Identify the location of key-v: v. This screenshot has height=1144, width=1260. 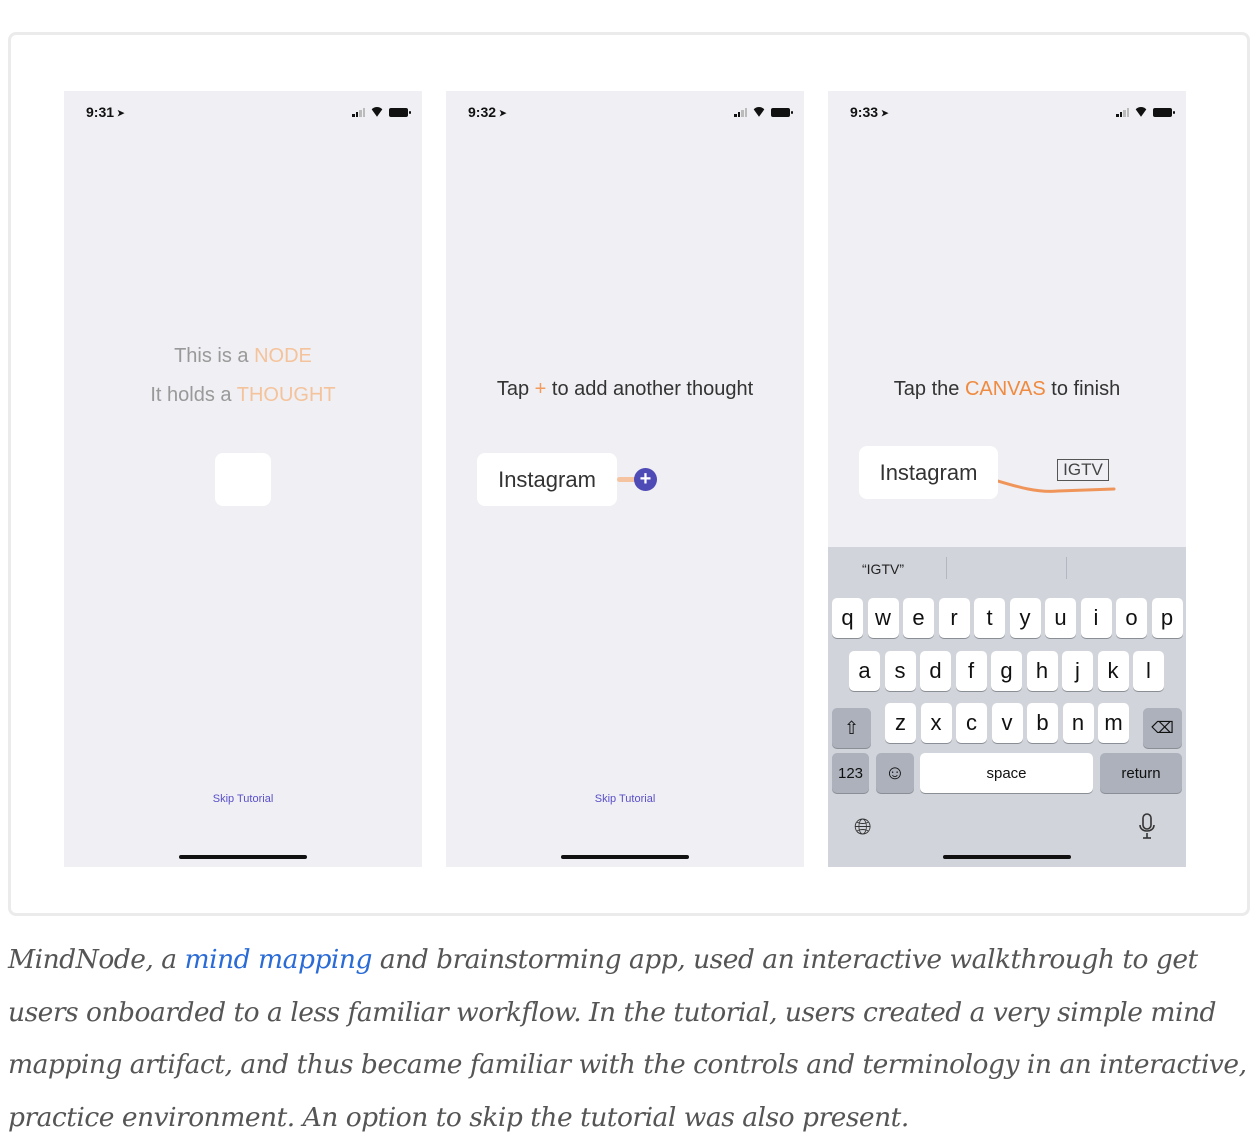
(1007, 723).